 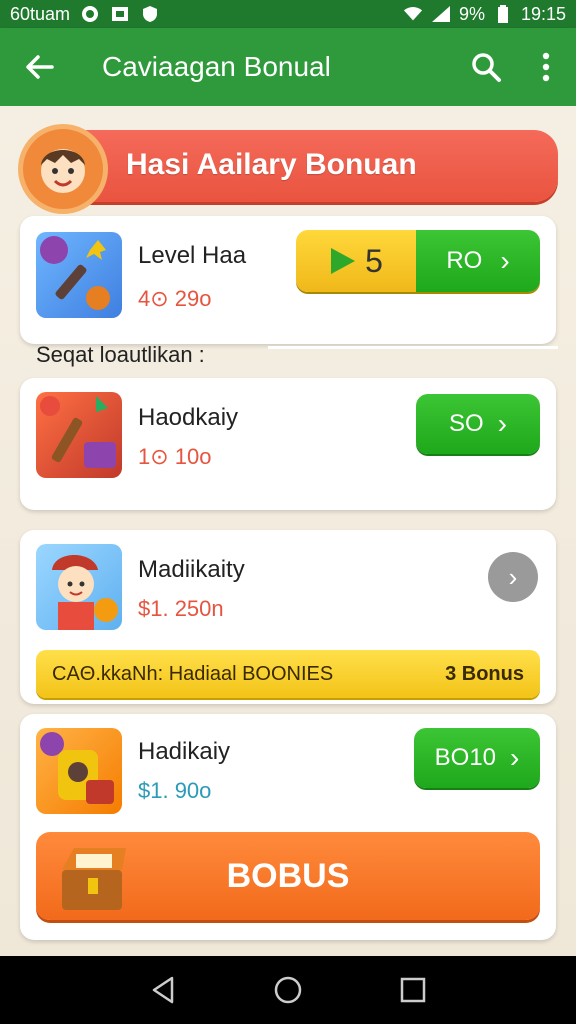 What do you see at coordinates (441, 14) in the screenshot?
I see `signal-icon` at bounding box center [441, 14].